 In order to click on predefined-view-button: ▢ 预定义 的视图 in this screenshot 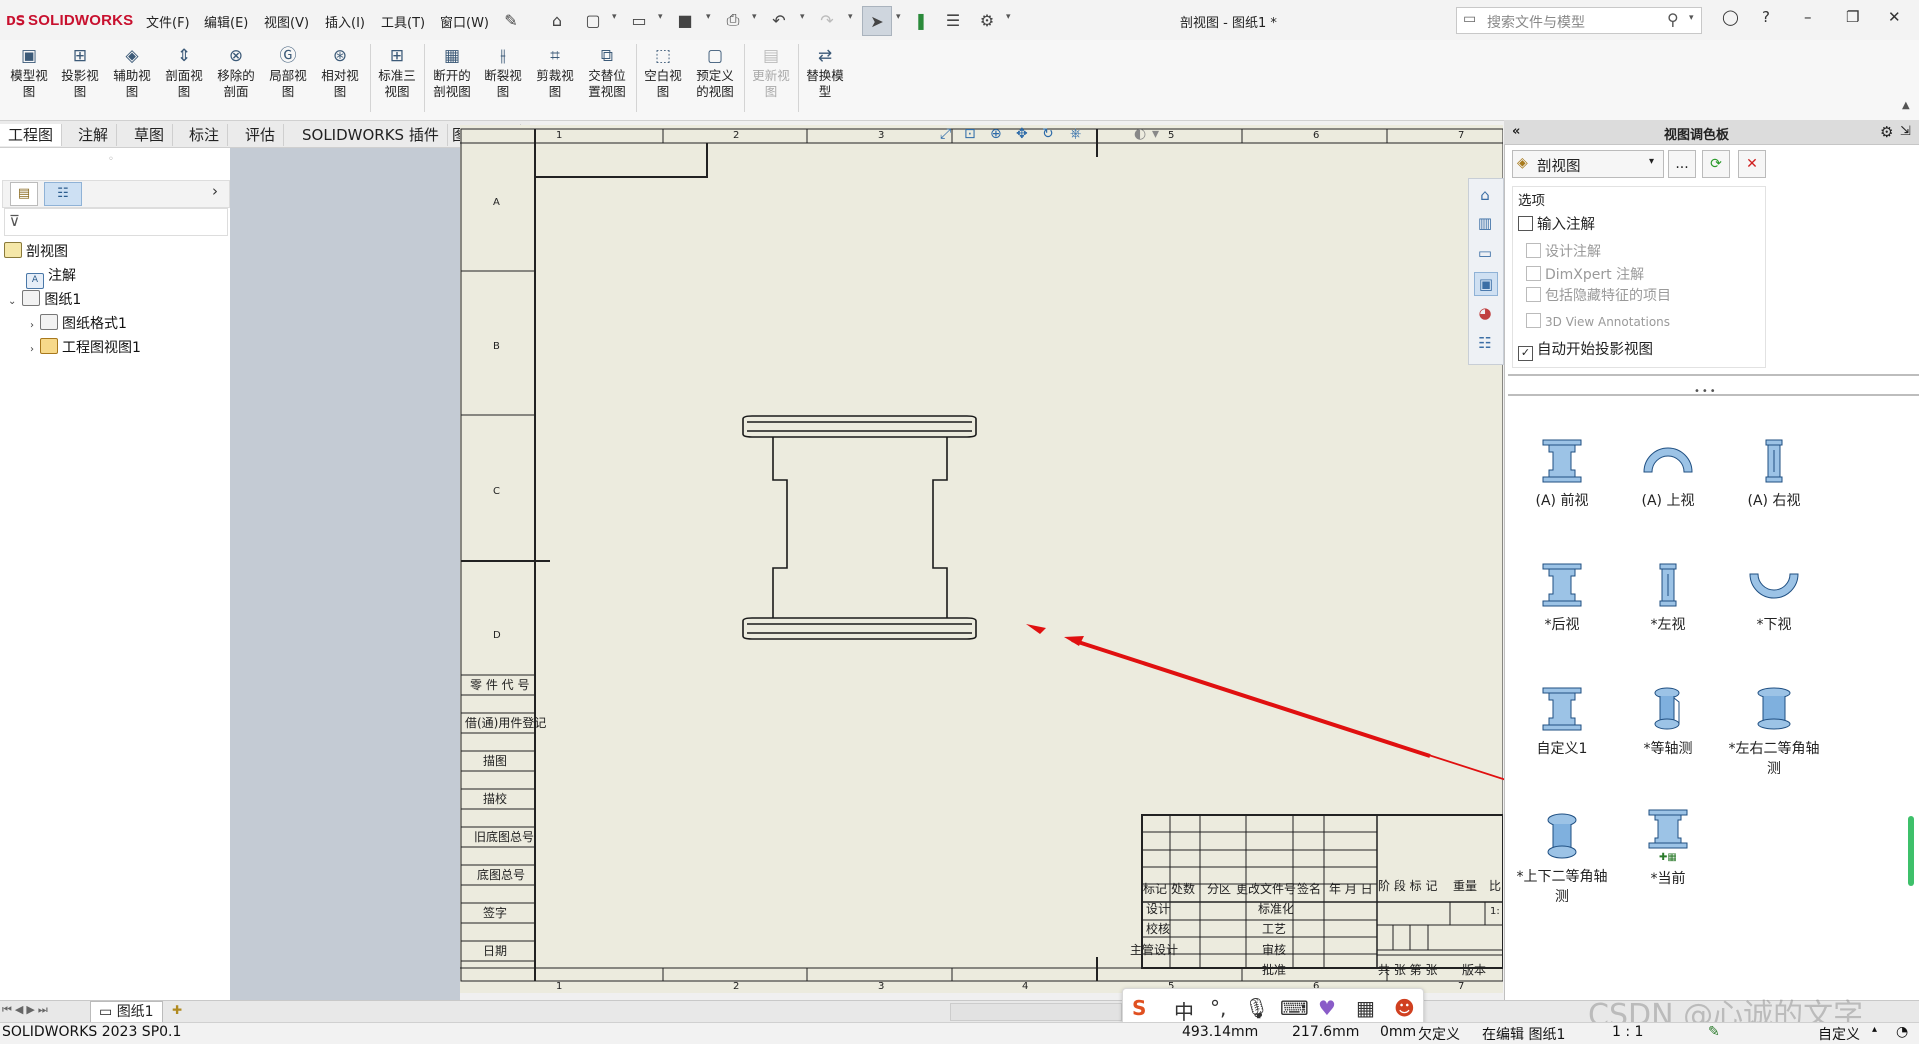, I will do `click(715, 72)`.